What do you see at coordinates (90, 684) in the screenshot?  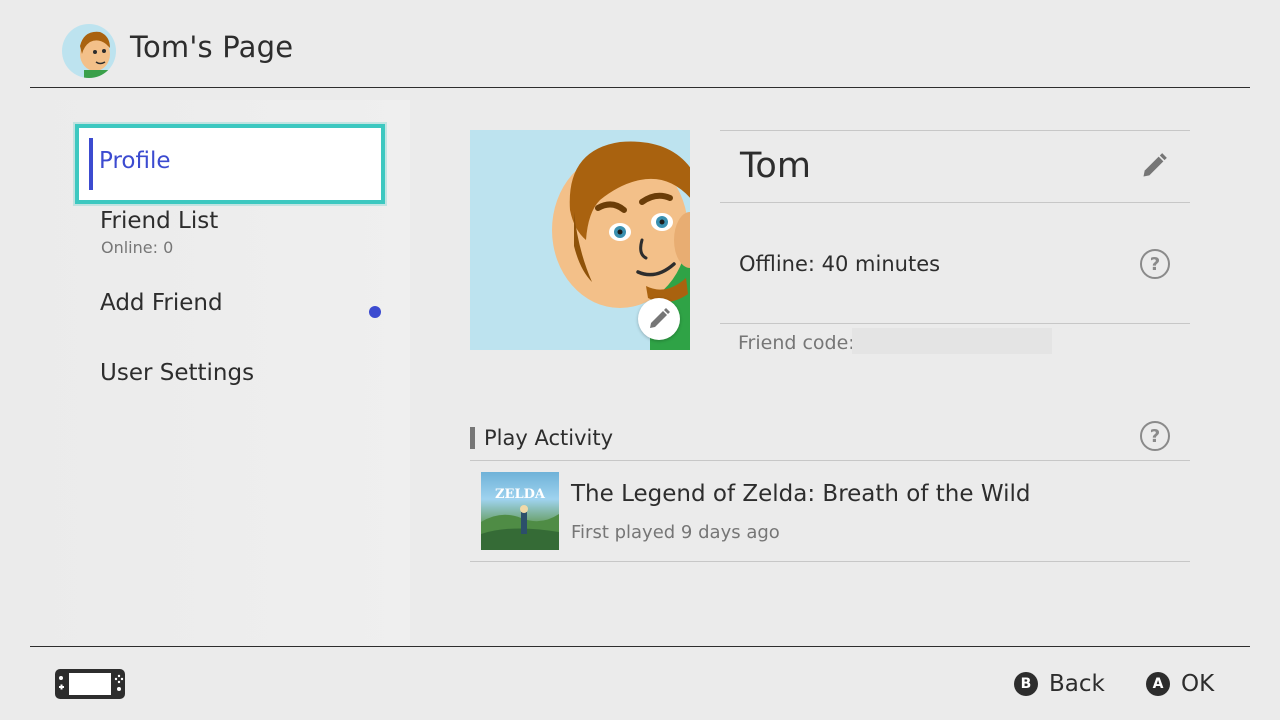 I see `handheld-console-icon` at bounding box center [90, 684].